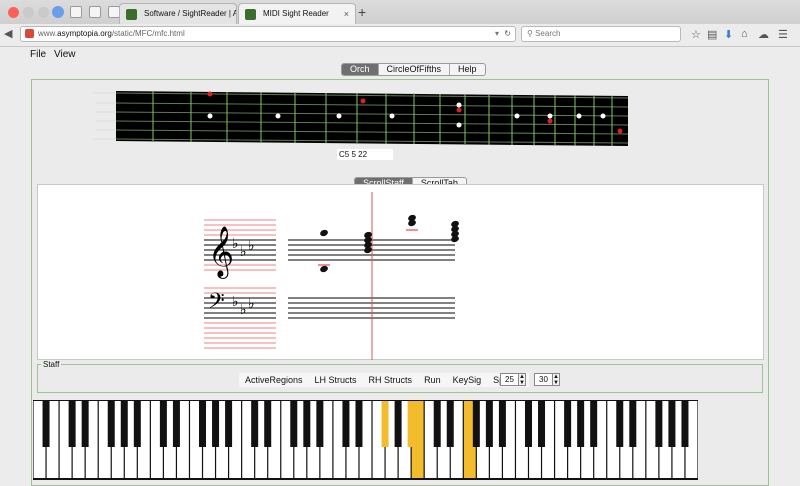 This screenshot has width=800, height=486. Describe the element at coordinates (131, 14) in the screenshot. I see `favicon-icon` at that location.